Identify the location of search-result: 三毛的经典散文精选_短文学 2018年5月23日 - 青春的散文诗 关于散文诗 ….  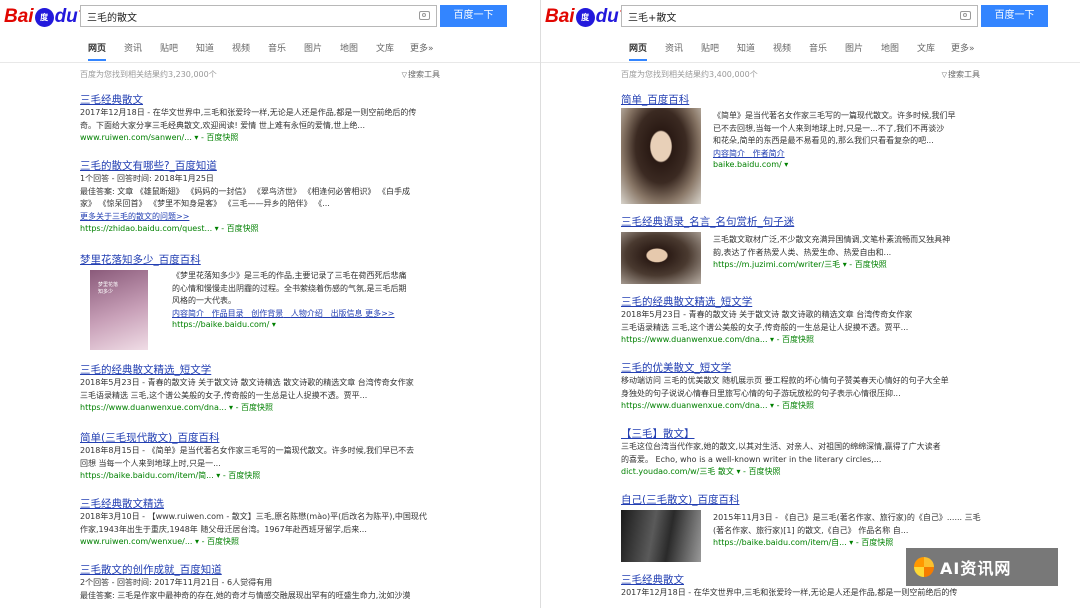
(260, 387).